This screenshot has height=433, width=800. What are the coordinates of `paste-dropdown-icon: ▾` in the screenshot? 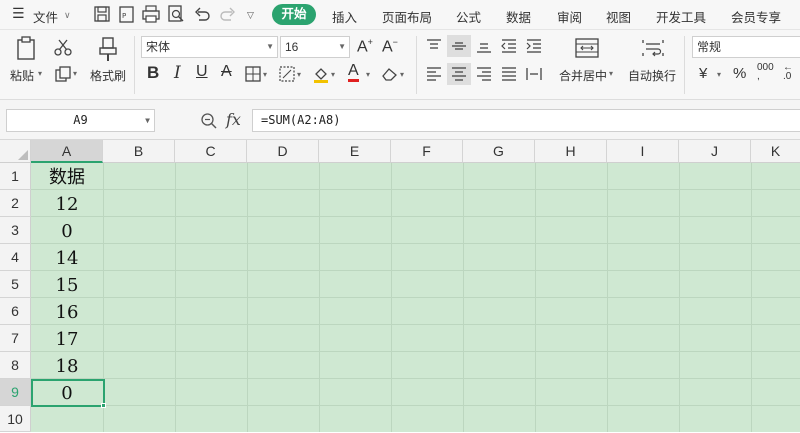 It's located at (40, 73).